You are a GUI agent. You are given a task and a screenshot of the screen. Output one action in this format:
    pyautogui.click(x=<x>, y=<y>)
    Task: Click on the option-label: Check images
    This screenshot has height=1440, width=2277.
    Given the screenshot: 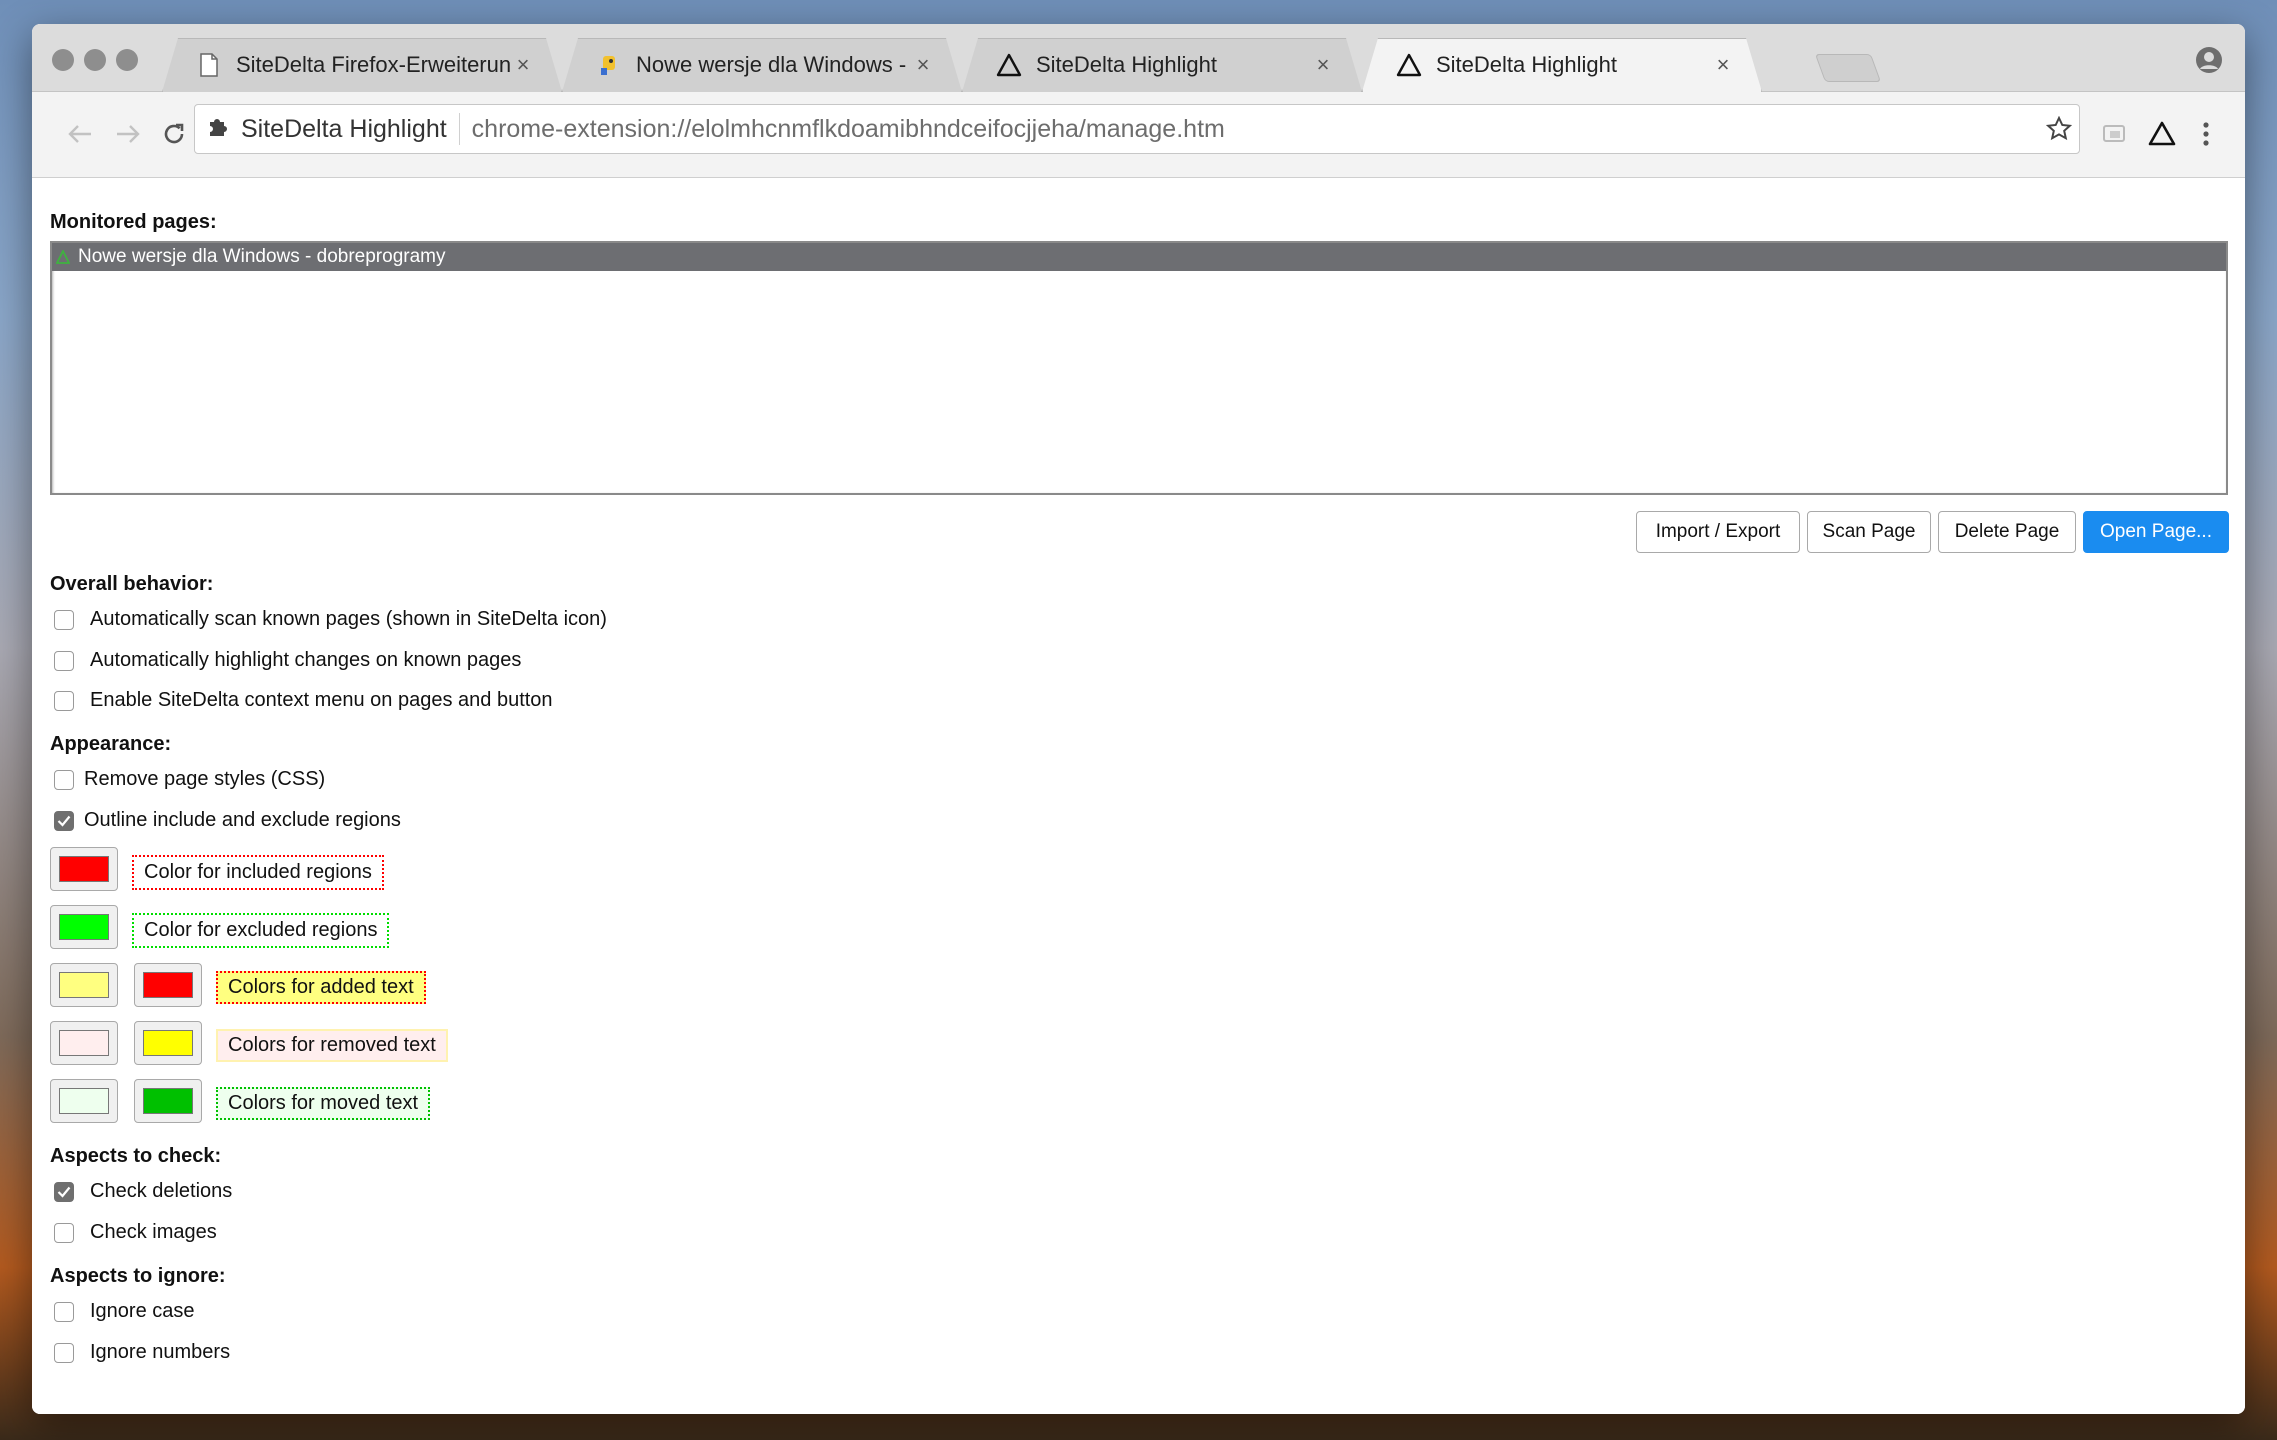 What is the action you would take?
    pyautogui.click(x=153, y=1232)
    